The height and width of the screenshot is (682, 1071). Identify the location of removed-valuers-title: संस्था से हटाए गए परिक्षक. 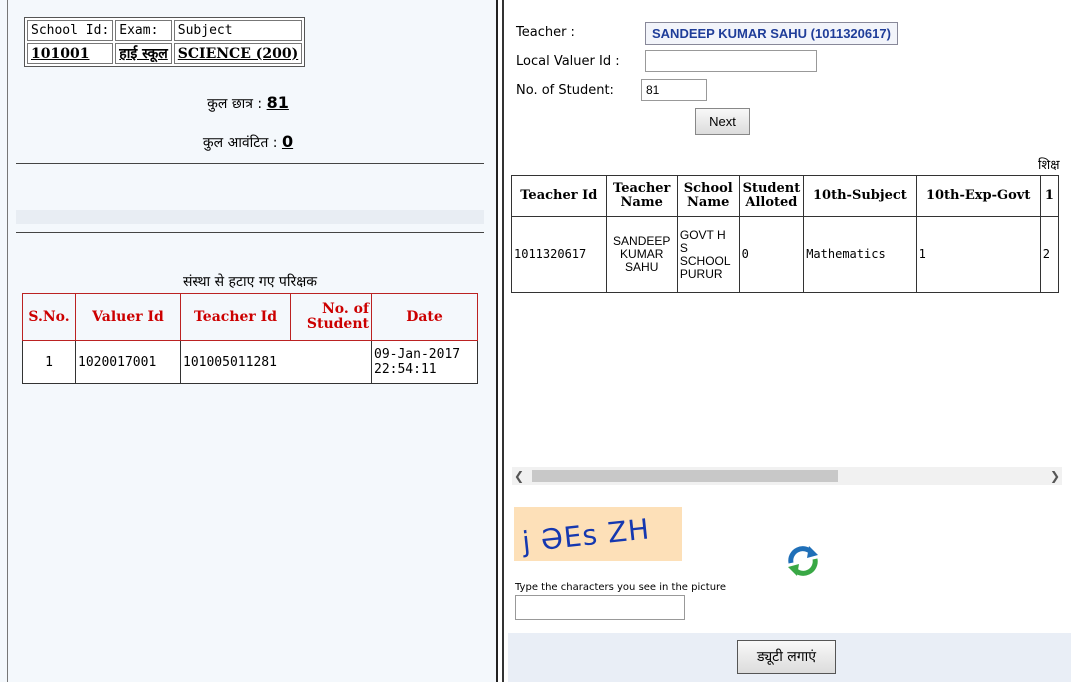
(250, 282).